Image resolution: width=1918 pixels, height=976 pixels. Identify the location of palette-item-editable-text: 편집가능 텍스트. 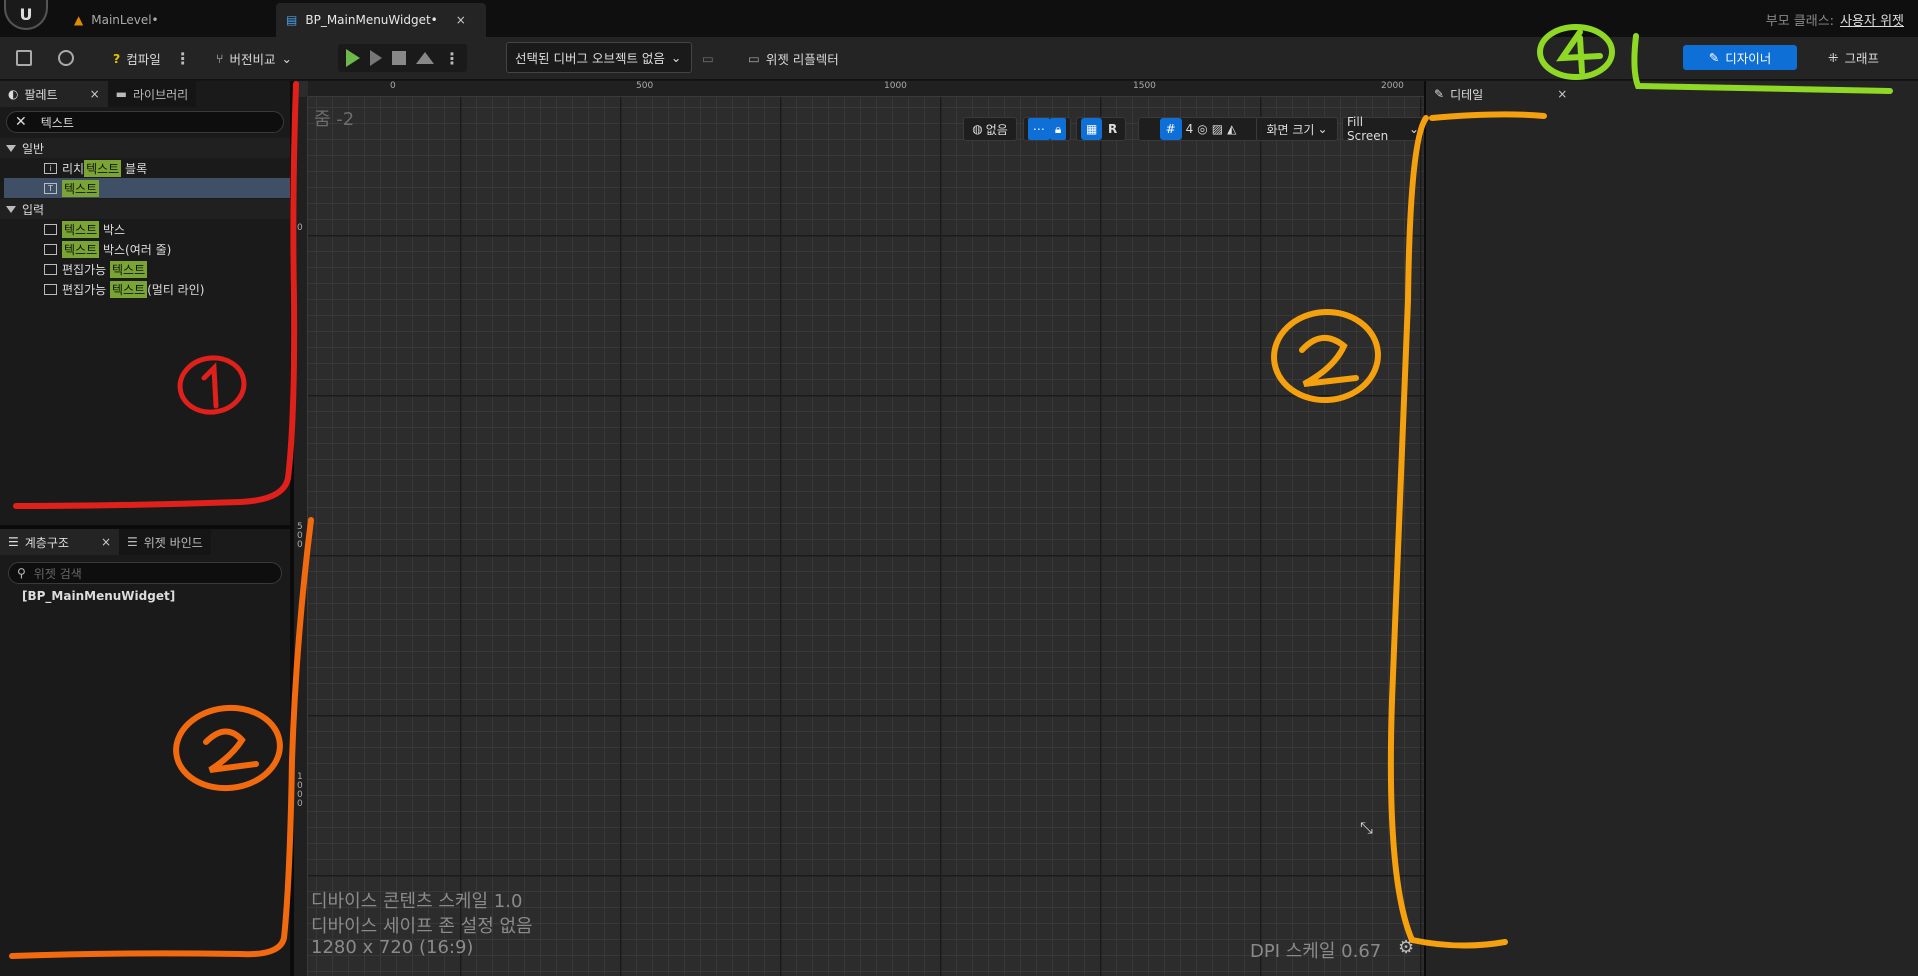
(147, 269).